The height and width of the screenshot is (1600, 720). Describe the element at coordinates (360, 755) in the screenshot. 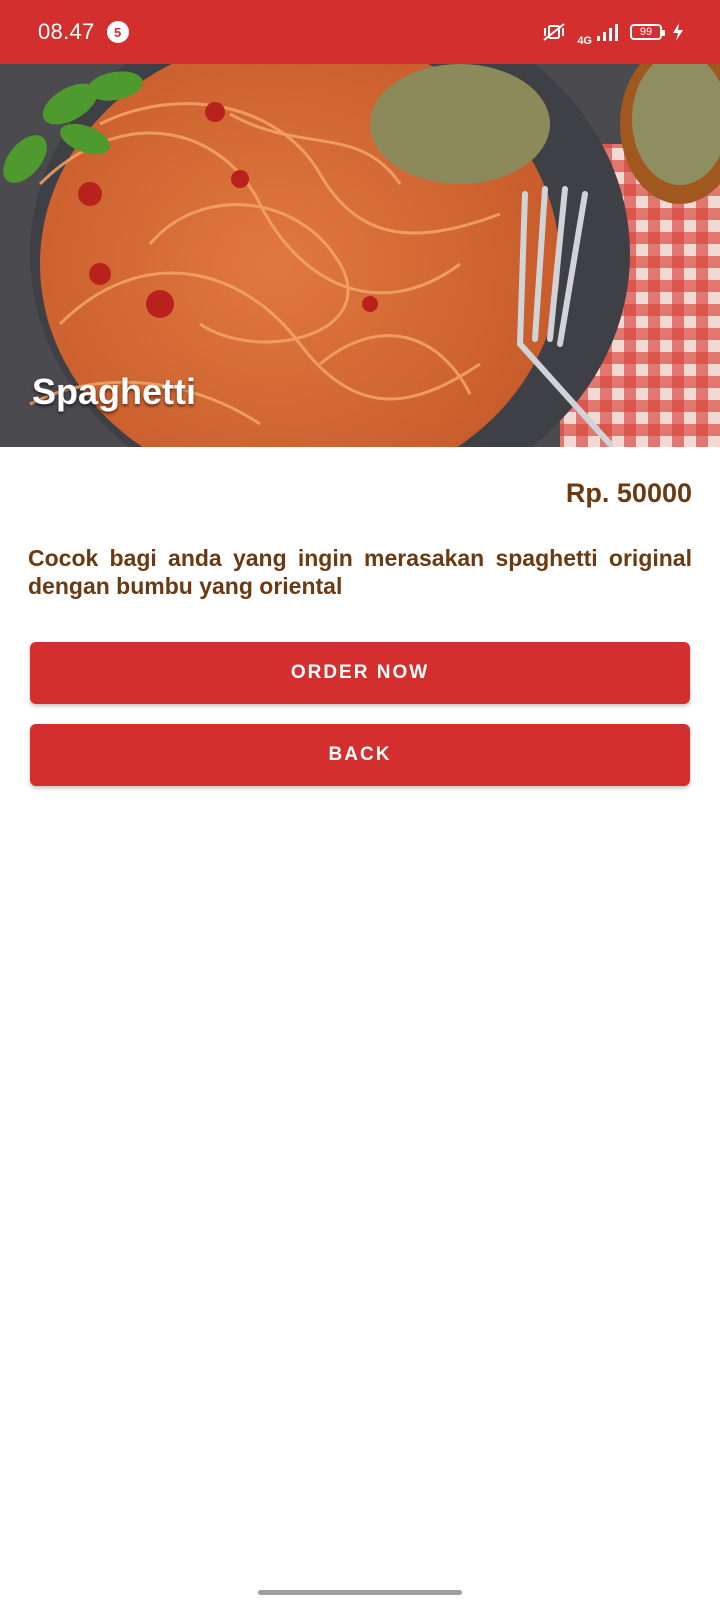

I see `back-button: BACK` at that location.